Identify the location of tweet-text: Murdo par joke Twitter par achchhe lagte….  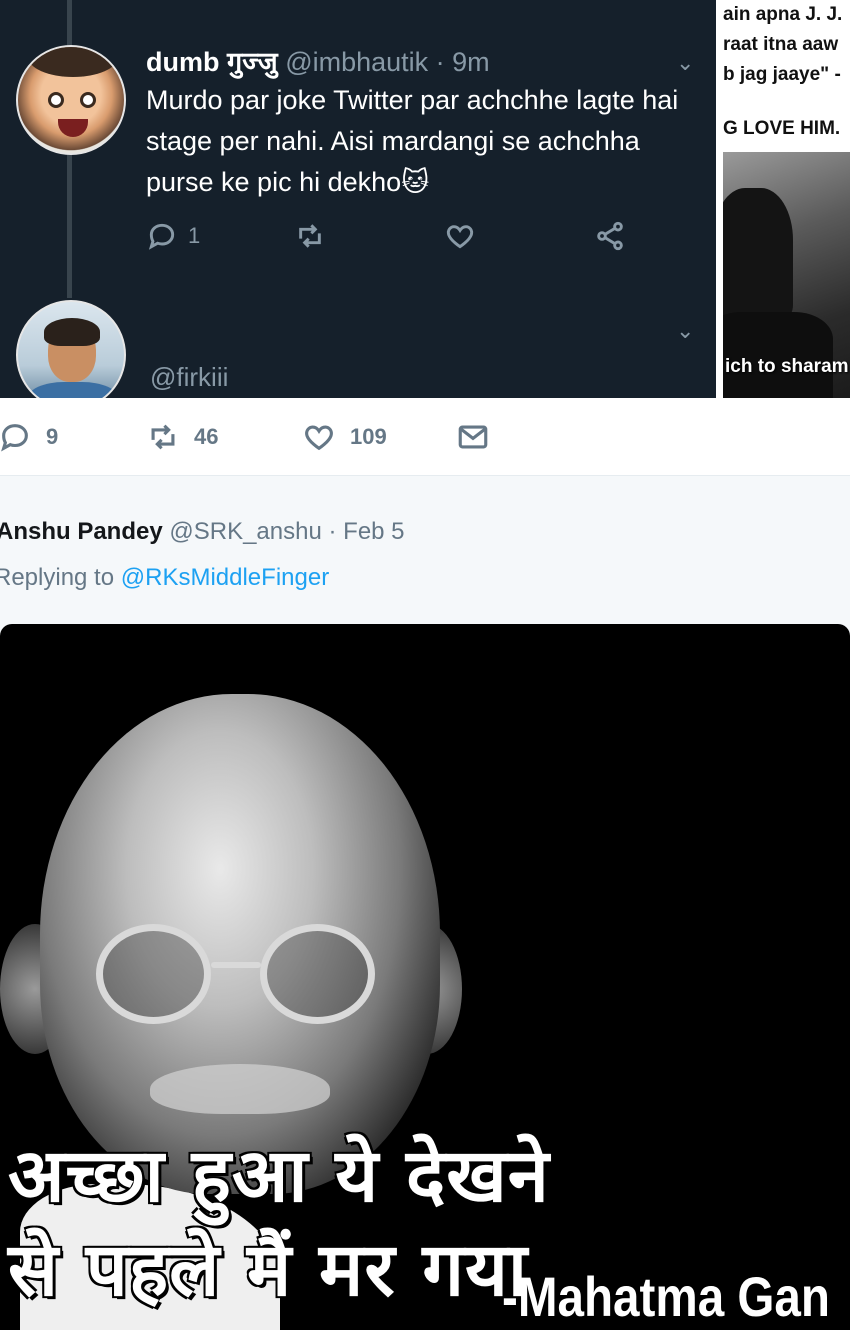
(412, 141).